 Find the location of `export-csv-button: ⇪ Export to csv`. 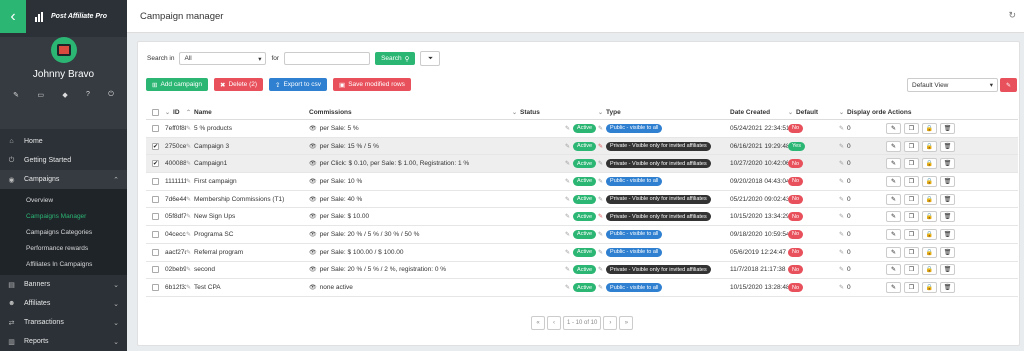

export-csv-button: ⇪ Export to csv is located at coordinates (298, 84).